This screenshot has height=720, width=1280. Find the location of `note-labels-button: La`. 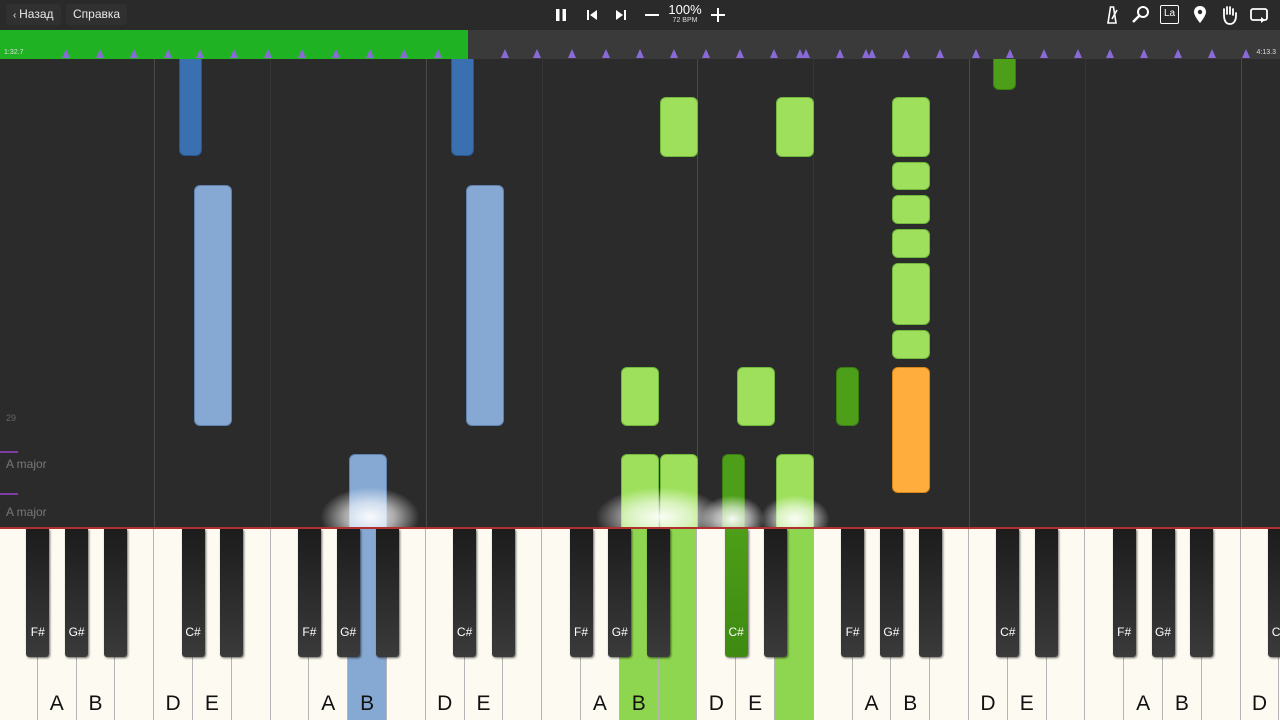

note-labels-button: La is located at coordinates (1170, 15).